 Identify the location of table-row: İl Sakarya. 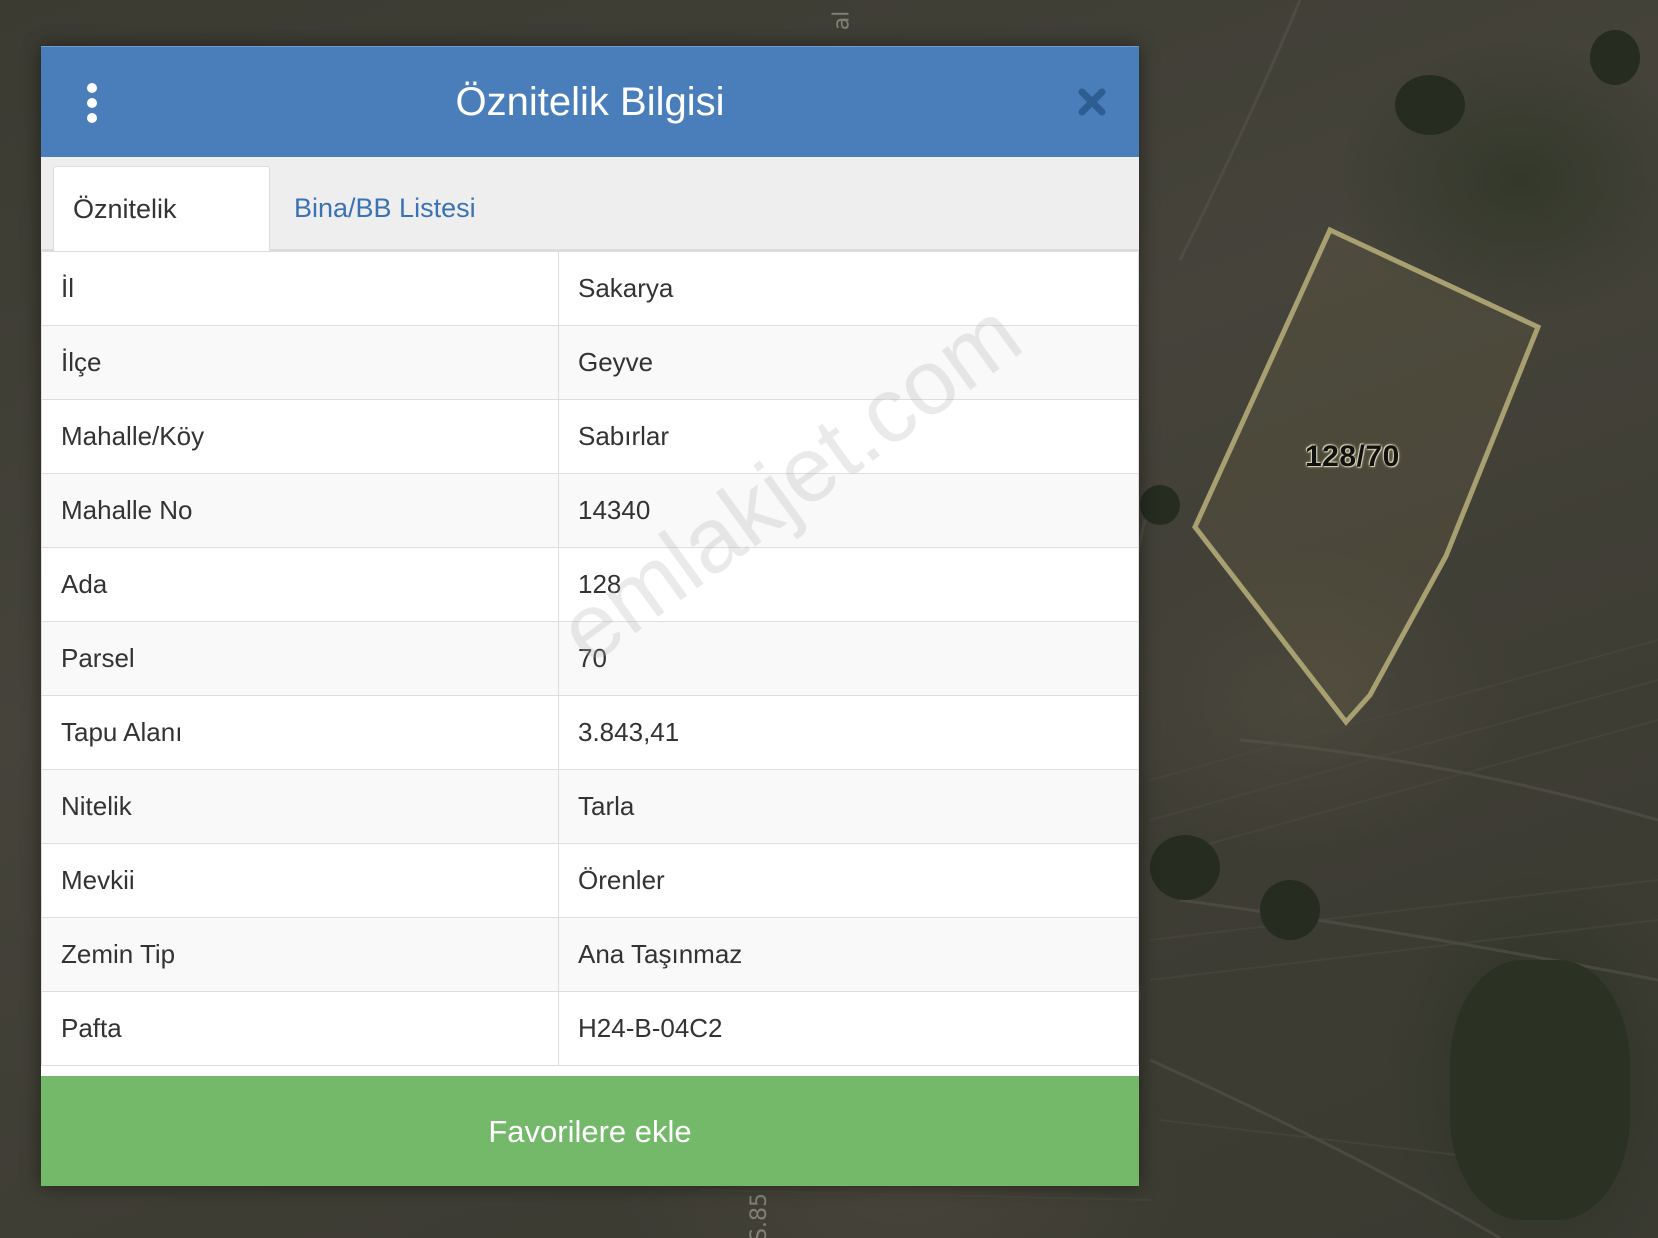
(590, 288).